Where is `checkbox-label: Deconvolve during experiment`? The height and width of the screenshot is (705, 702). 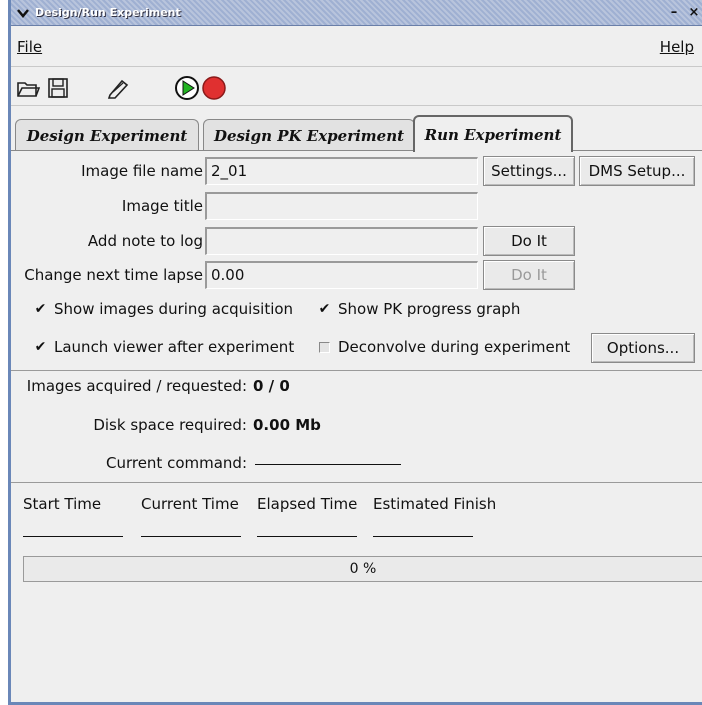
checkbox-label: Deconvolve during experiment is located at coordinates (454, 347).